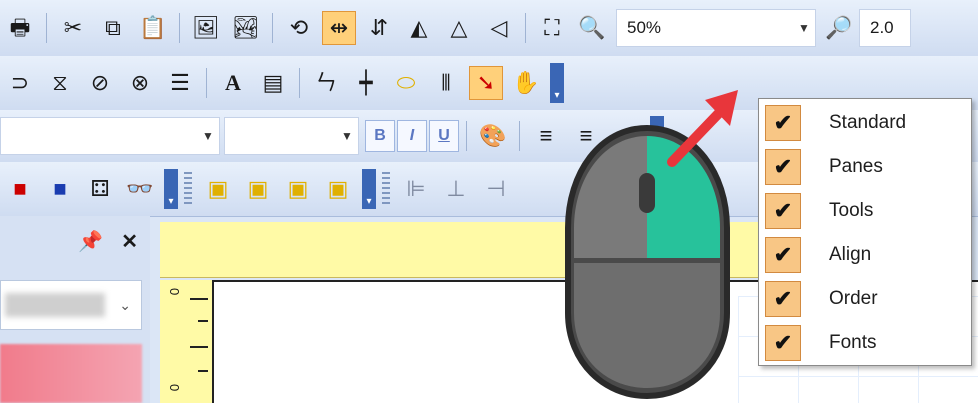 This screenshot has height=403, width=978. What do you see at coordinates (20, 83) in the screenshot?
I see `ellipse-icon: ⊃` at bounding box center [20, 83].